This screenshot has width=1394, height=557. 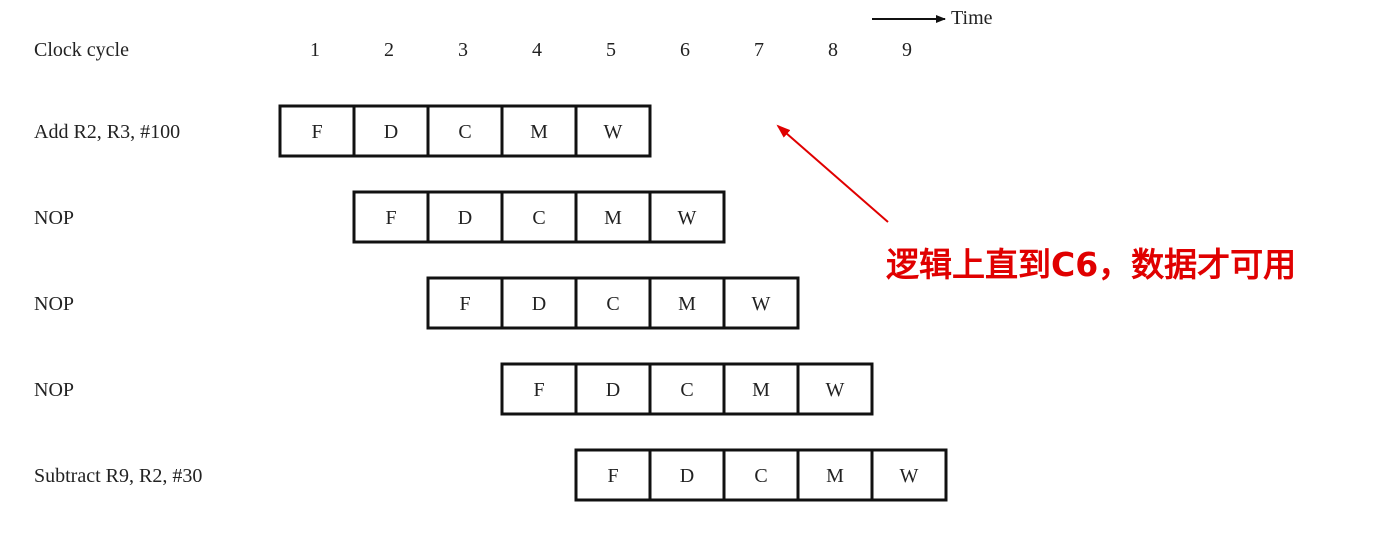 I want to click on cycle-number: 1, so click(x=315, y=50).